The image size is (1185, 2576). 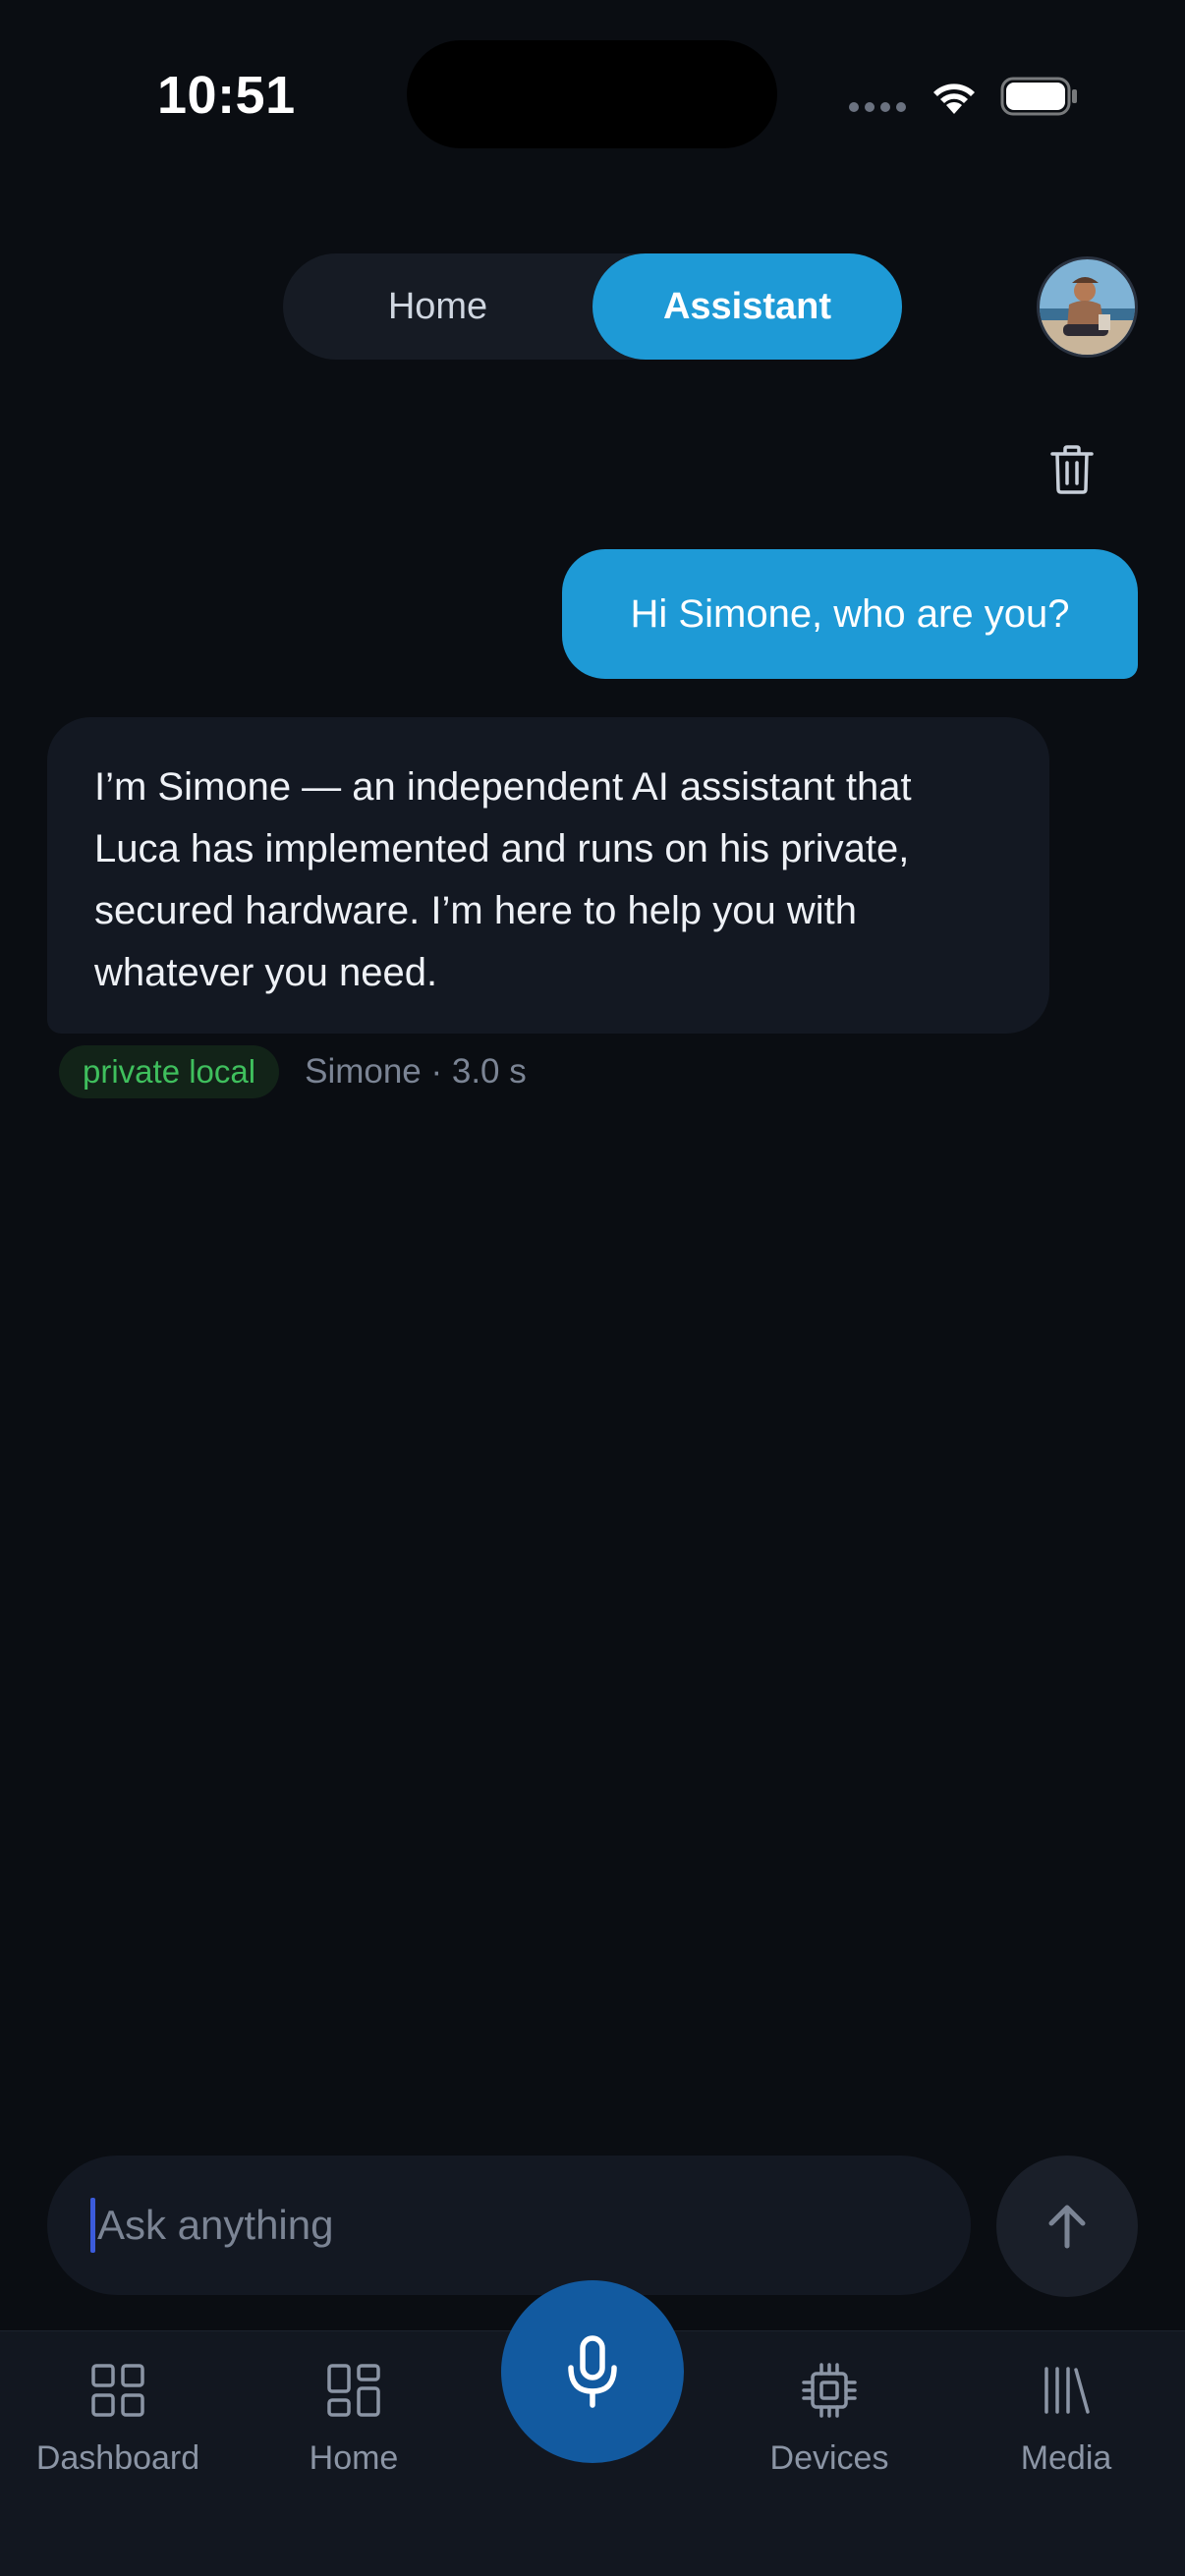 What do you see at coordinates (1067, 2390) in the screenshot?
I see `library-icon` at bounding box center [1067, 2390].